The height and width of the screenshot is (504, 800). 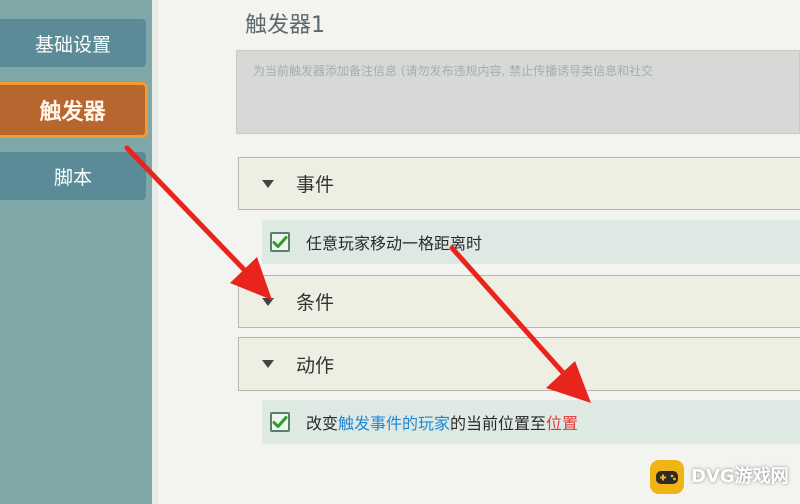 What do you see at coordinates (394, 423) in the screenshot?
I see `action-param-trigger-player: 触发事件的玩家` at bounding box center [394, 423].